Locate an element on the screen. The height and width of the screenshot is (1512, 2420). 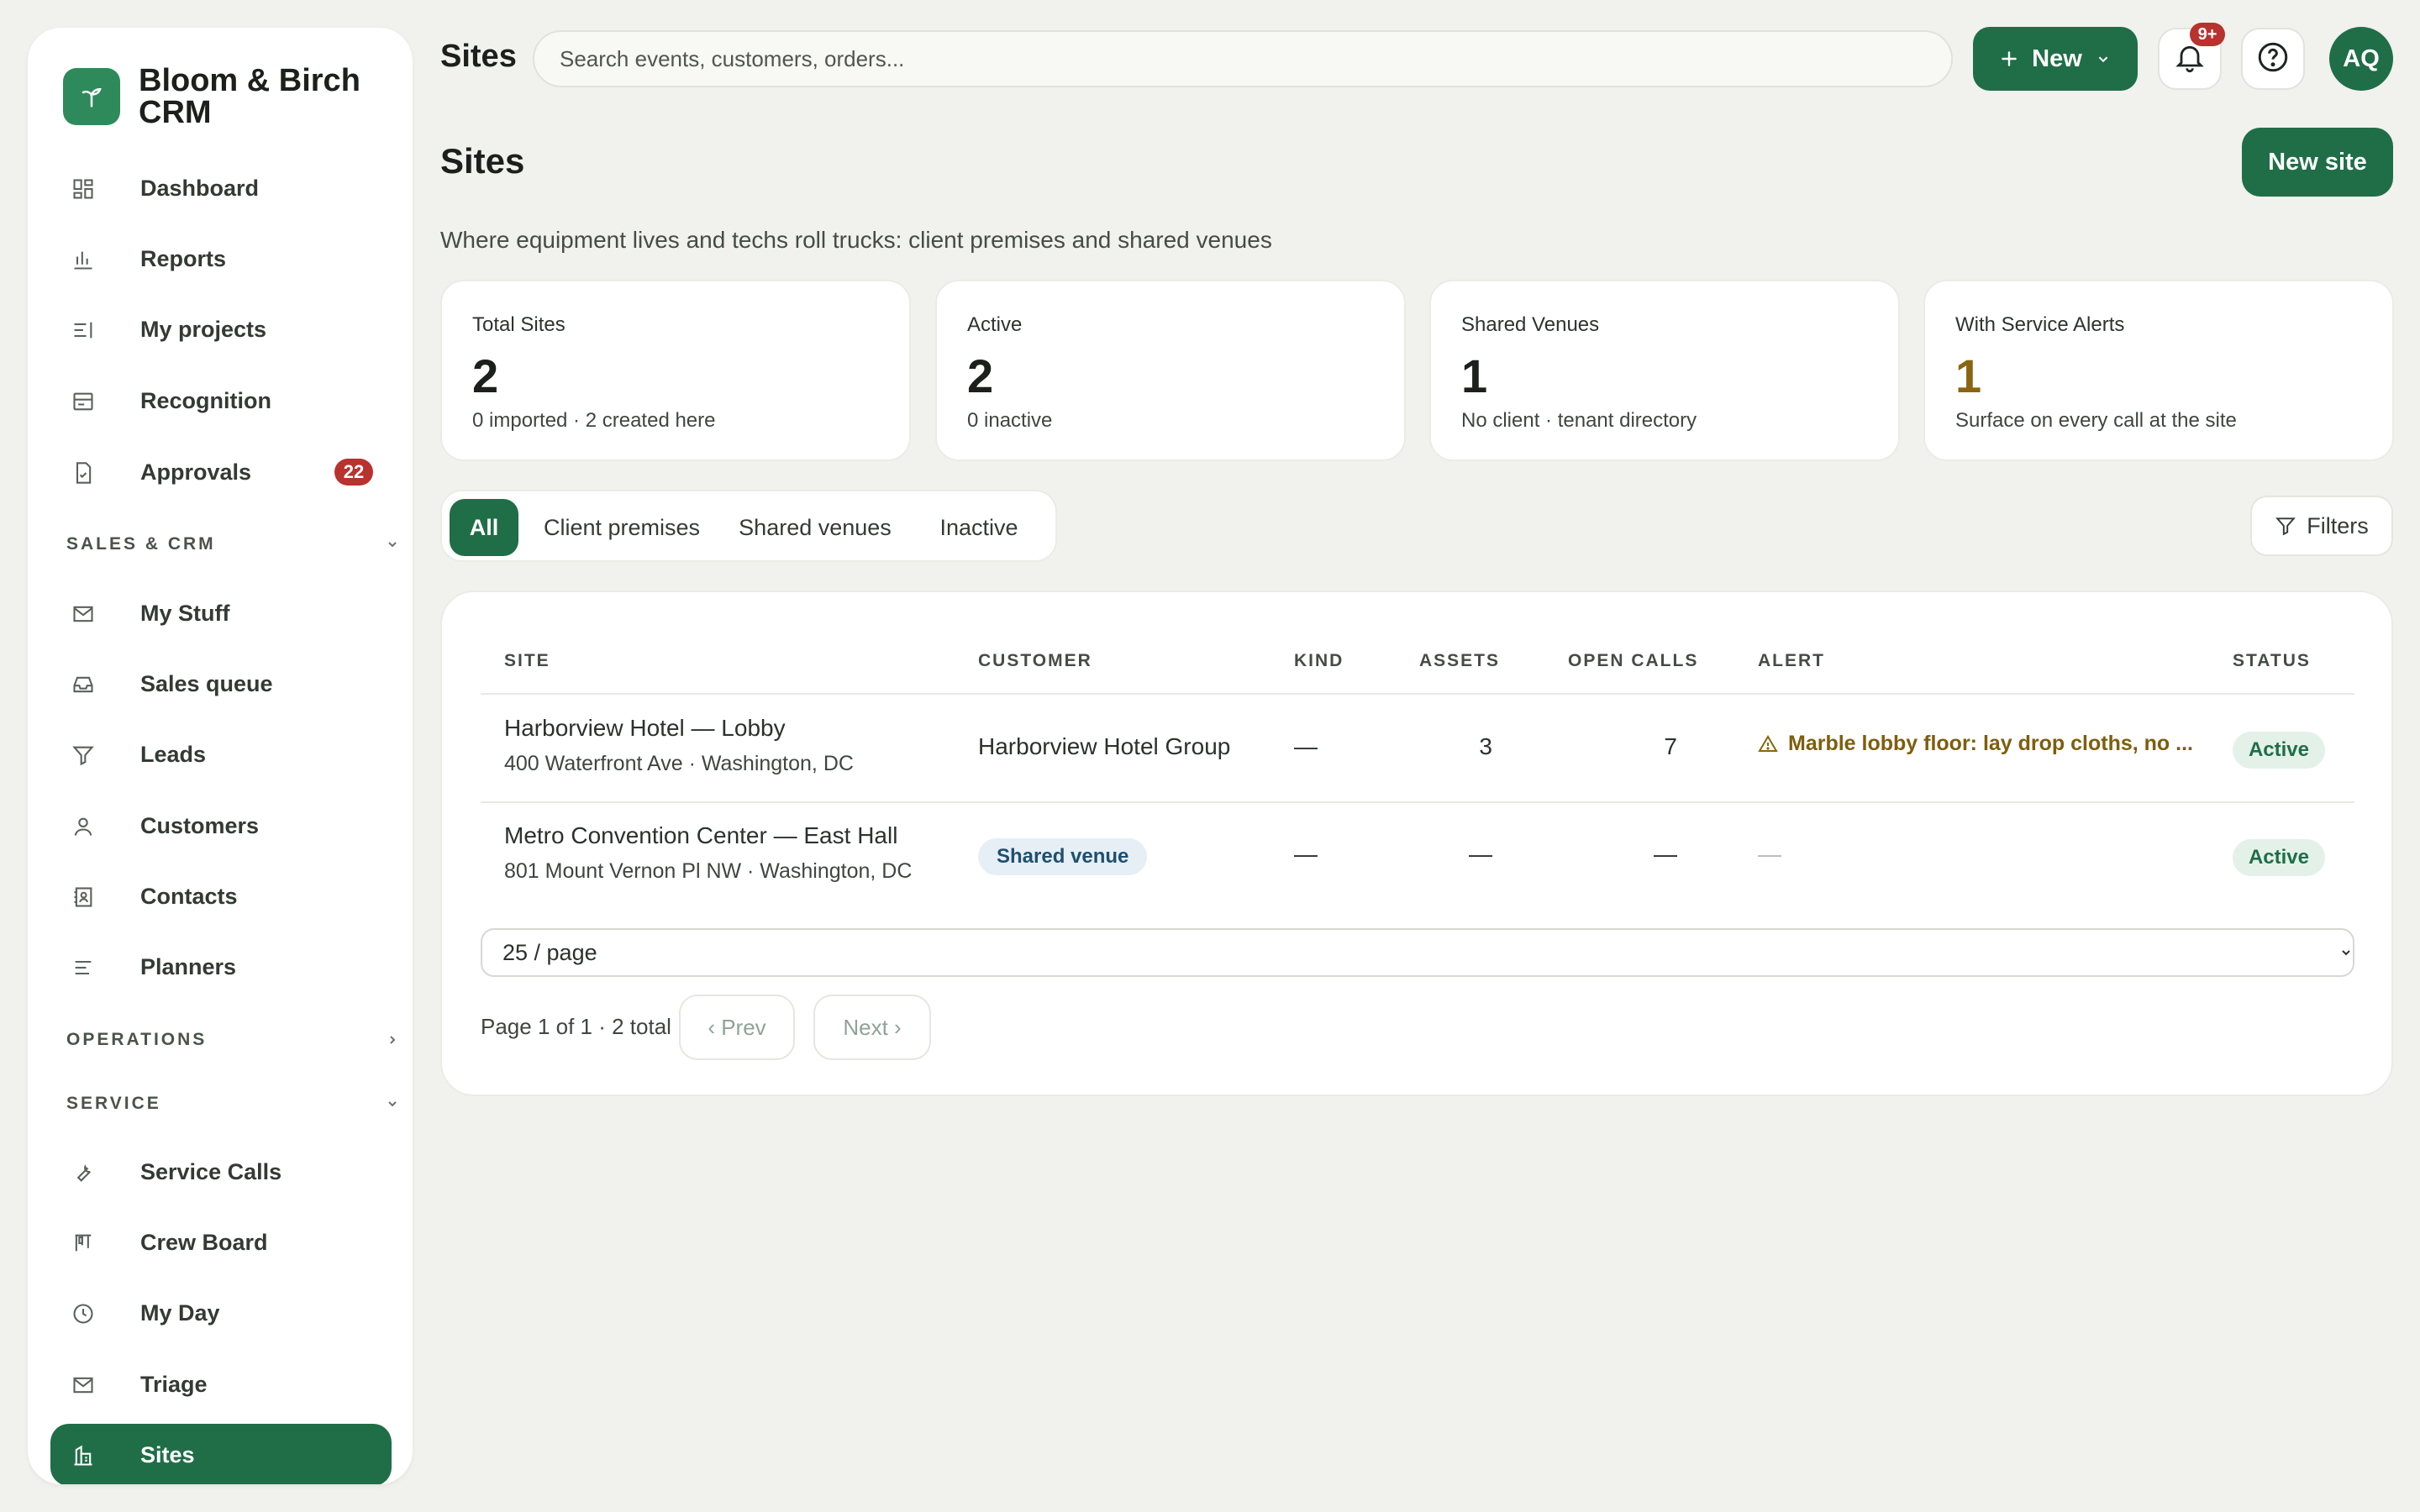
building-icon is located at coordinates (83, 1455).